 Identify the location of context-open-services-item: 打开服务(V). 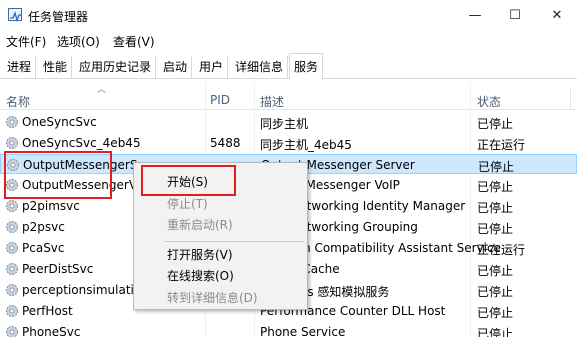
(220, 255).